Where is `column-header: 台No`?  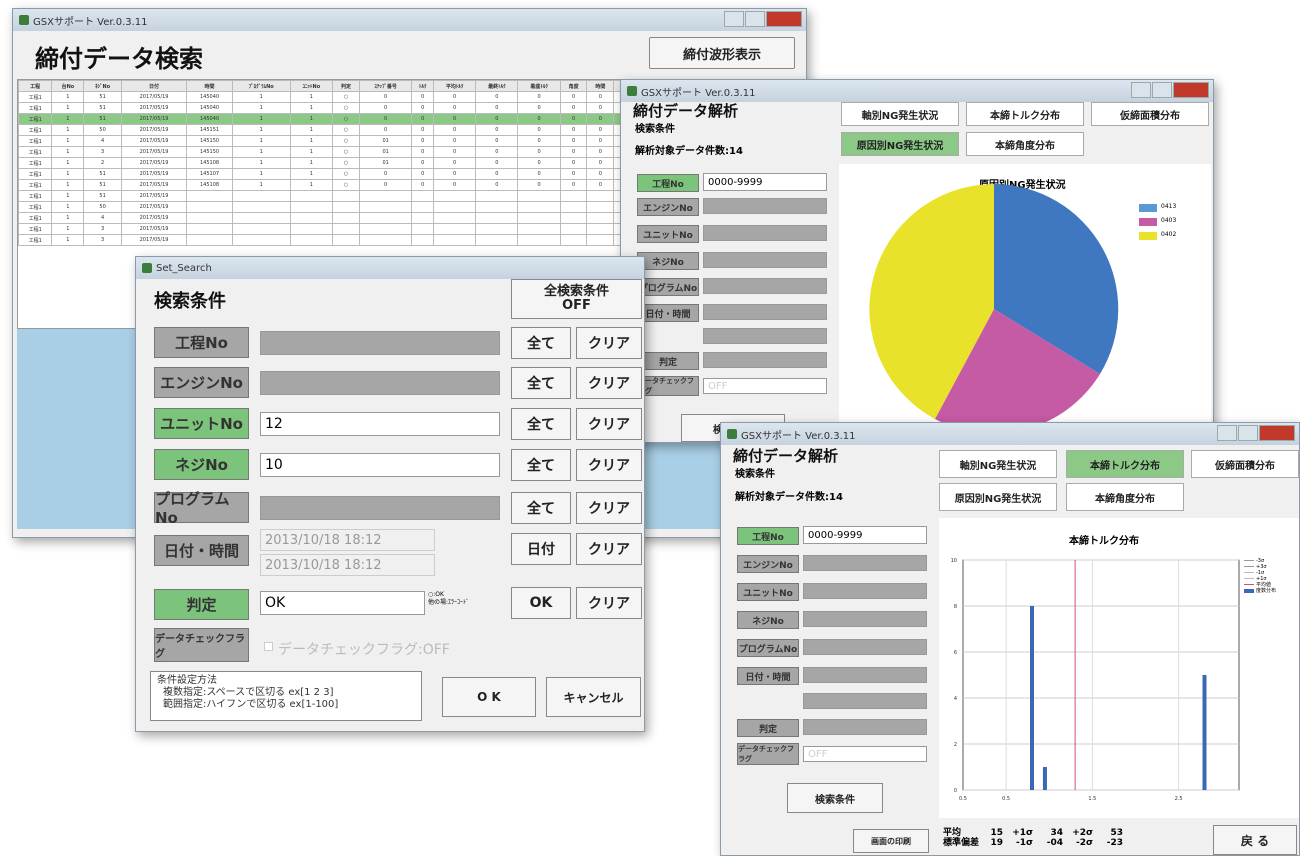
column-header: 台No is located at coordinates (68, 86).